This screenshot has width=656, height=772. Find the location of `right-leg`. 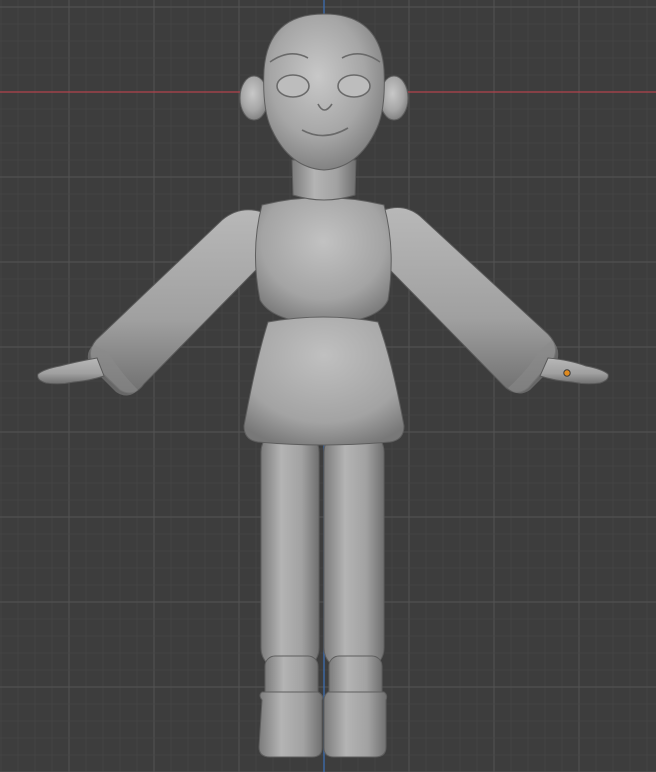

right-leg is located at coordinates (355, 593).